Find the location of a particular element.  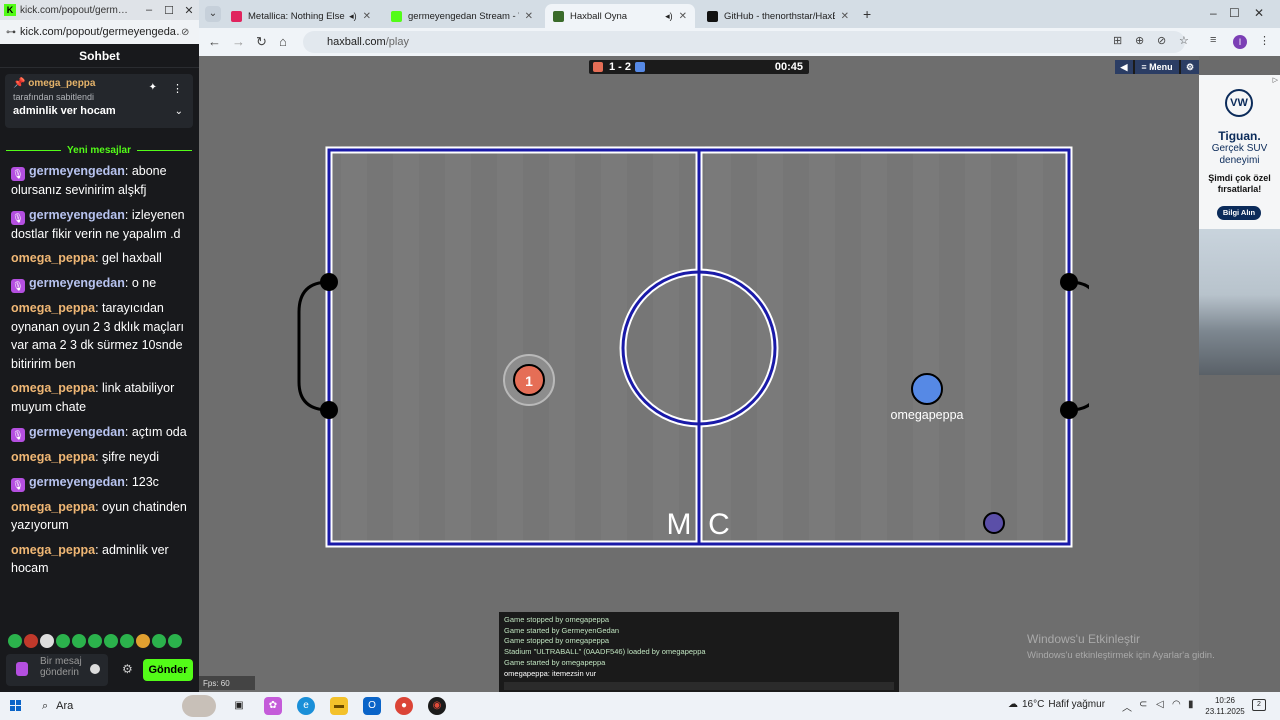

browser-tab: Metallica: Nothing Else Ma ◂) ✕ is located at coordinates (301, 16).